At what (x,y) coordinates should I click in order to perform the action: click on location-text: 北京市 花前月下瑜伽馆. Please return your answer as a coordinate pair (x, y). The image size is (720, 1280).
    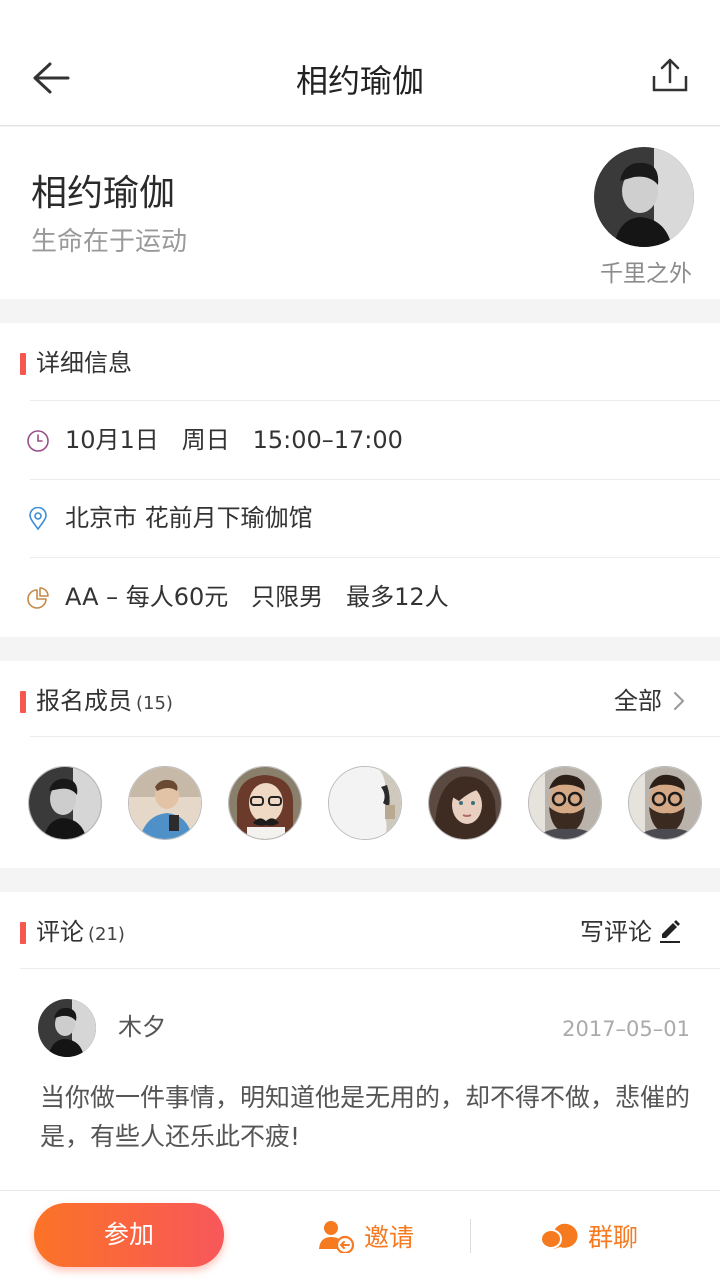
    Looking at the image, I should click on (189, 518).